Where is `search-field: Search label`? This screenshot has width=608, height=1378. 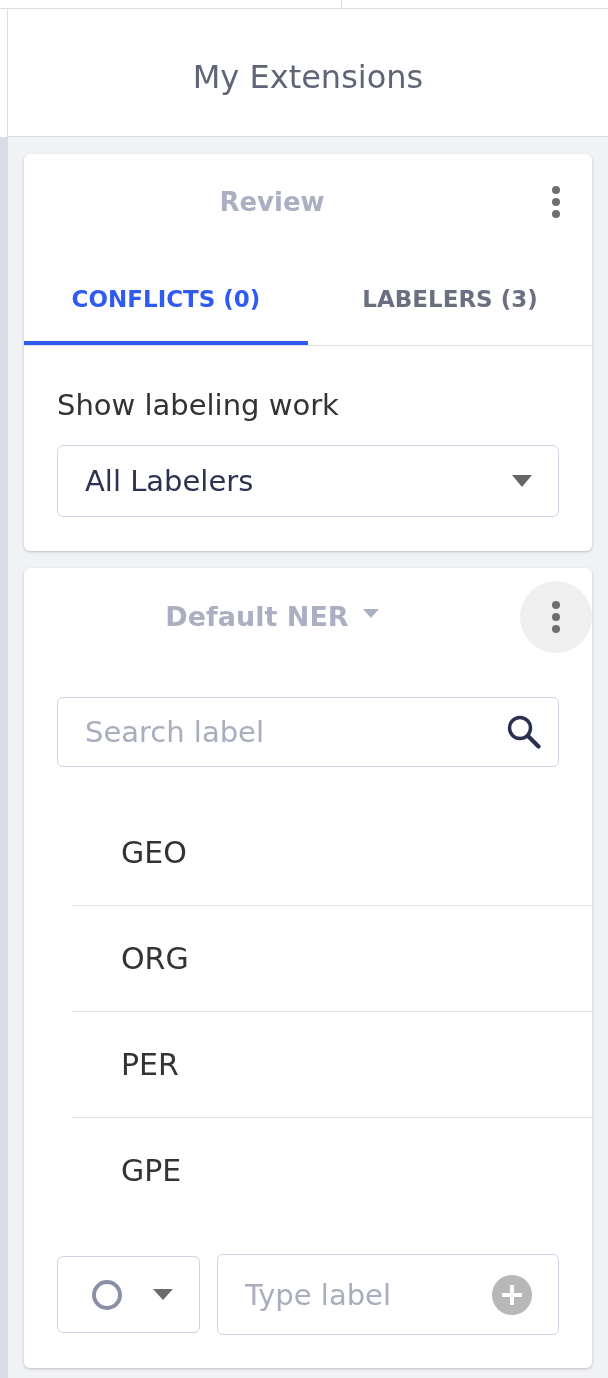 search-field: Search label is located at coordinates (308, 732).